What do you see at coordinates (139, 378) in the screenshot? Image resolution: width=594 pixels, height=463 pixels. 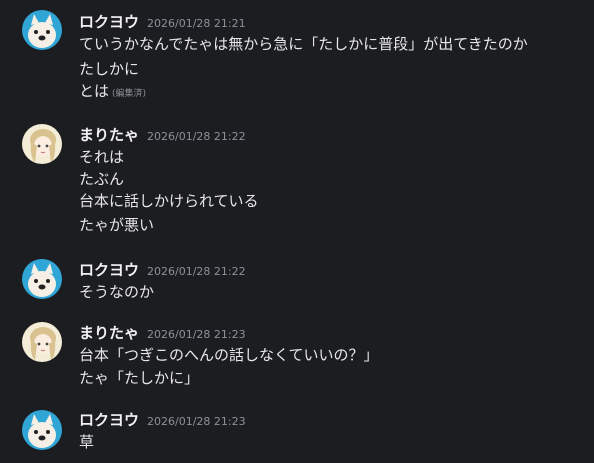 I see `message-text: たゃ「たしかに」` at bounding box center [139, 378].